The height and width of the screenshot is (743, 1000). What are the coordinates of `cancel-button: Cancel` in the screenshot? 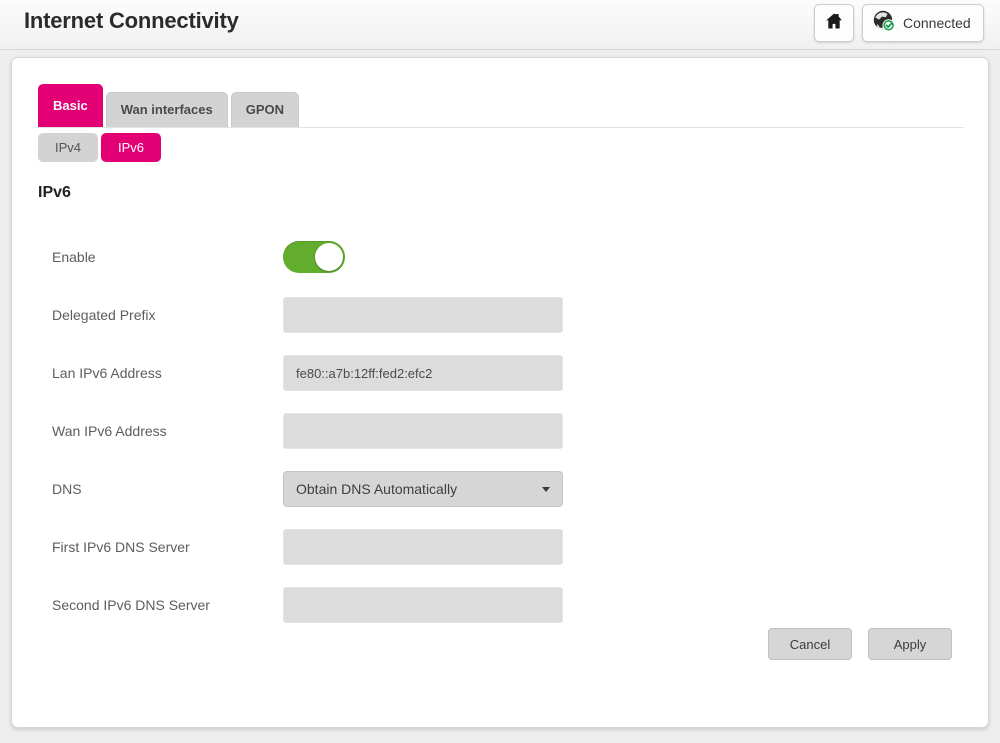 It's located at (810, 644).